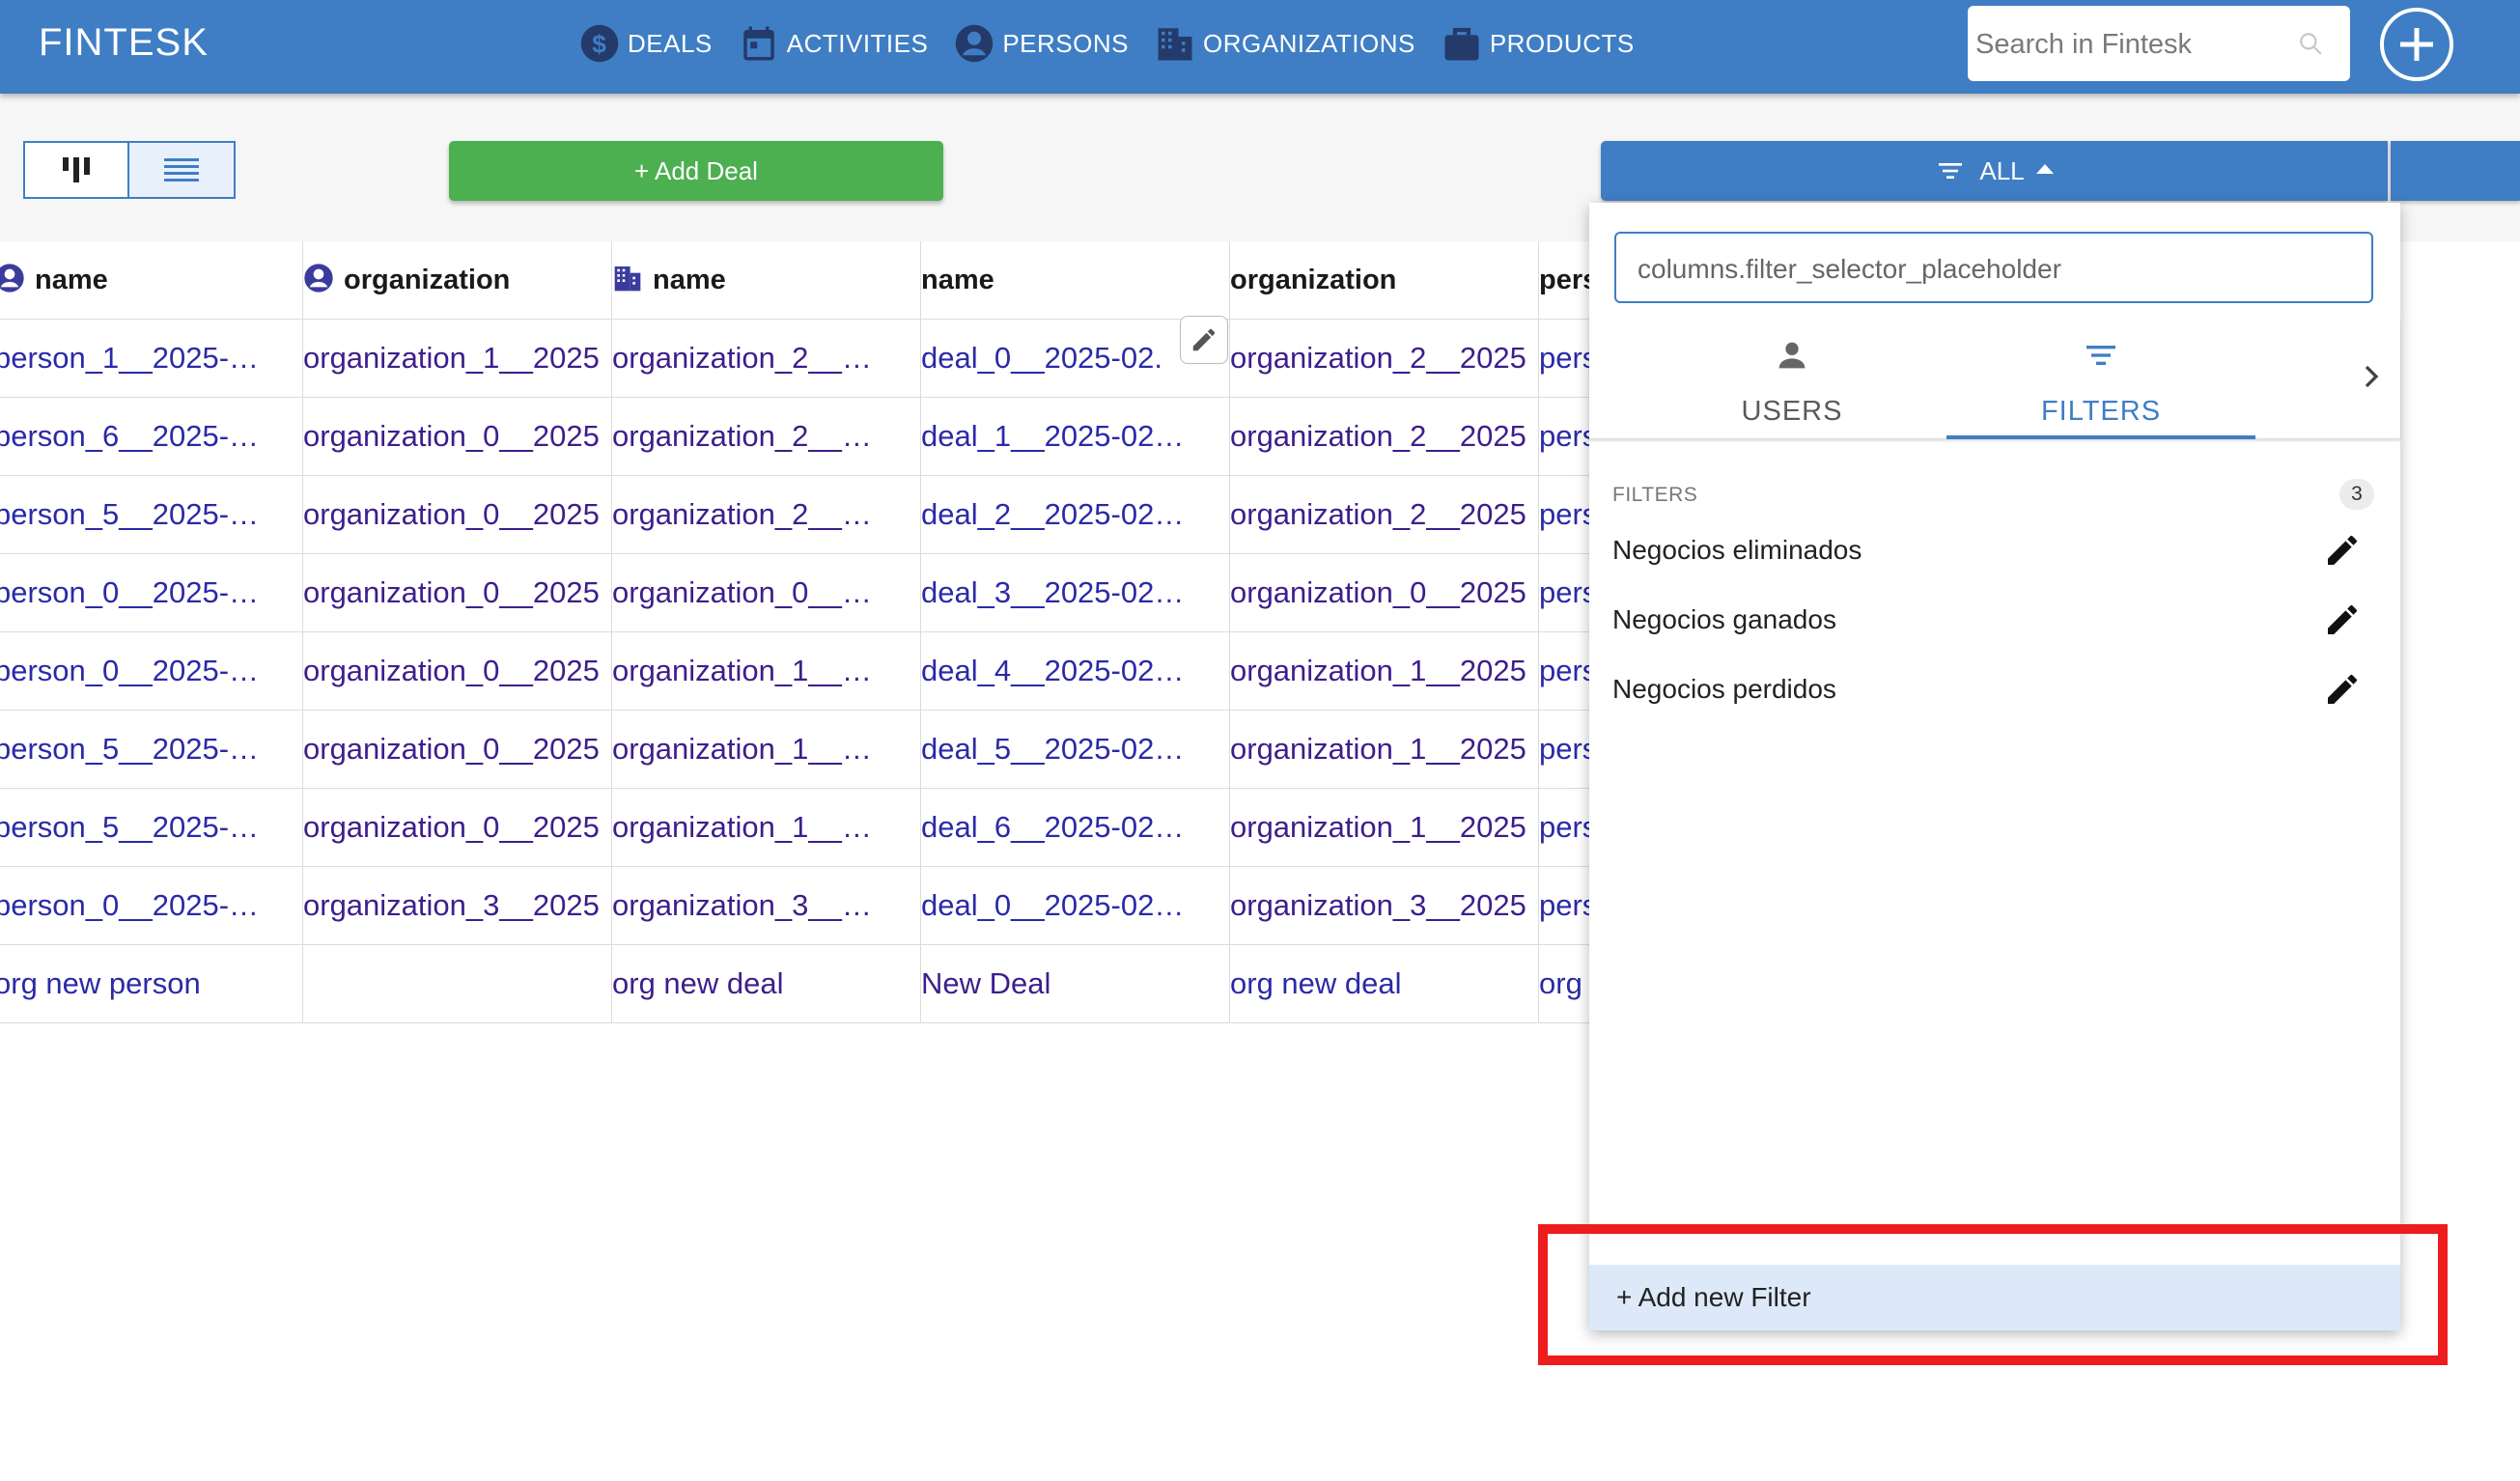 The height and width of the screenshot is (1481, 2520). I want to click on header-organization-name: name, so click(767, 280).